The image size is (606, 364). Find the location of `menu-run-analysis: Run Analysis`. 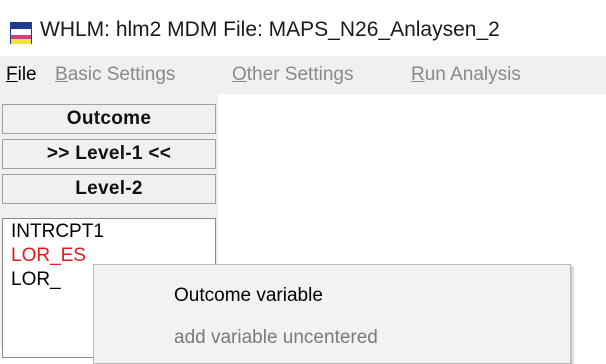

menu-run-analysis: Run Analysis is located at coordinates (466, 75).